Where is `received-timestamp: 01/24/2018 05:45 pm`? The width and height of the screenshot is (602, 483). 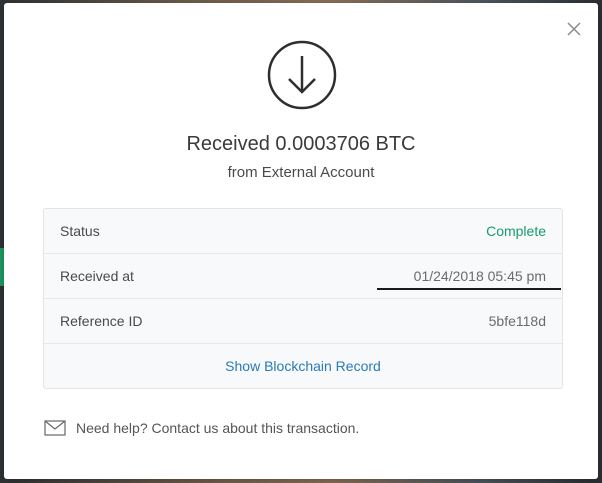 received-timestamp: 01/24/2018 05:45 pm is located at coordinates (479, 276).